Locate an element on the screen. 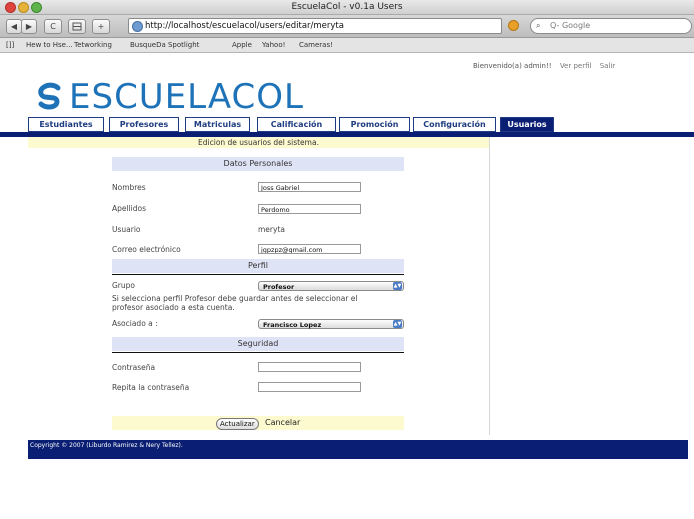 This screenshot has width=694, height=519. logo-emblem-icon is located at coordinates (49, 96).